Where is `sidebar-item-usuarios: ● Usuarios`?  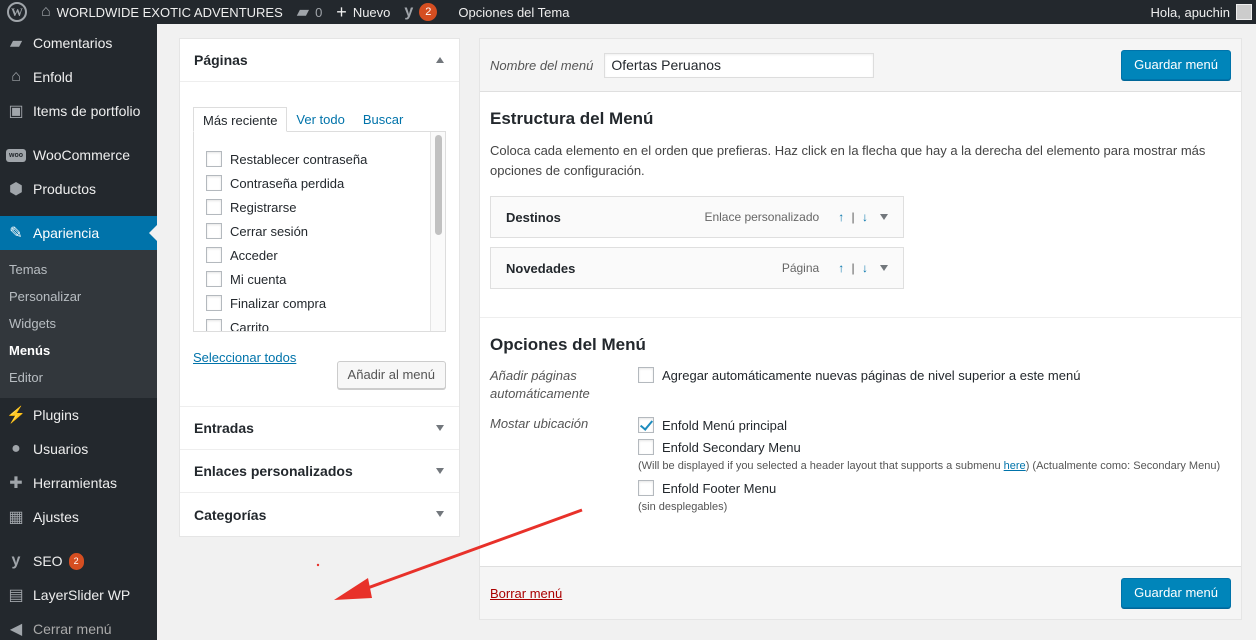 sidebar-item-usuarios: ● Usuarios is located at coordinates (78, 449).